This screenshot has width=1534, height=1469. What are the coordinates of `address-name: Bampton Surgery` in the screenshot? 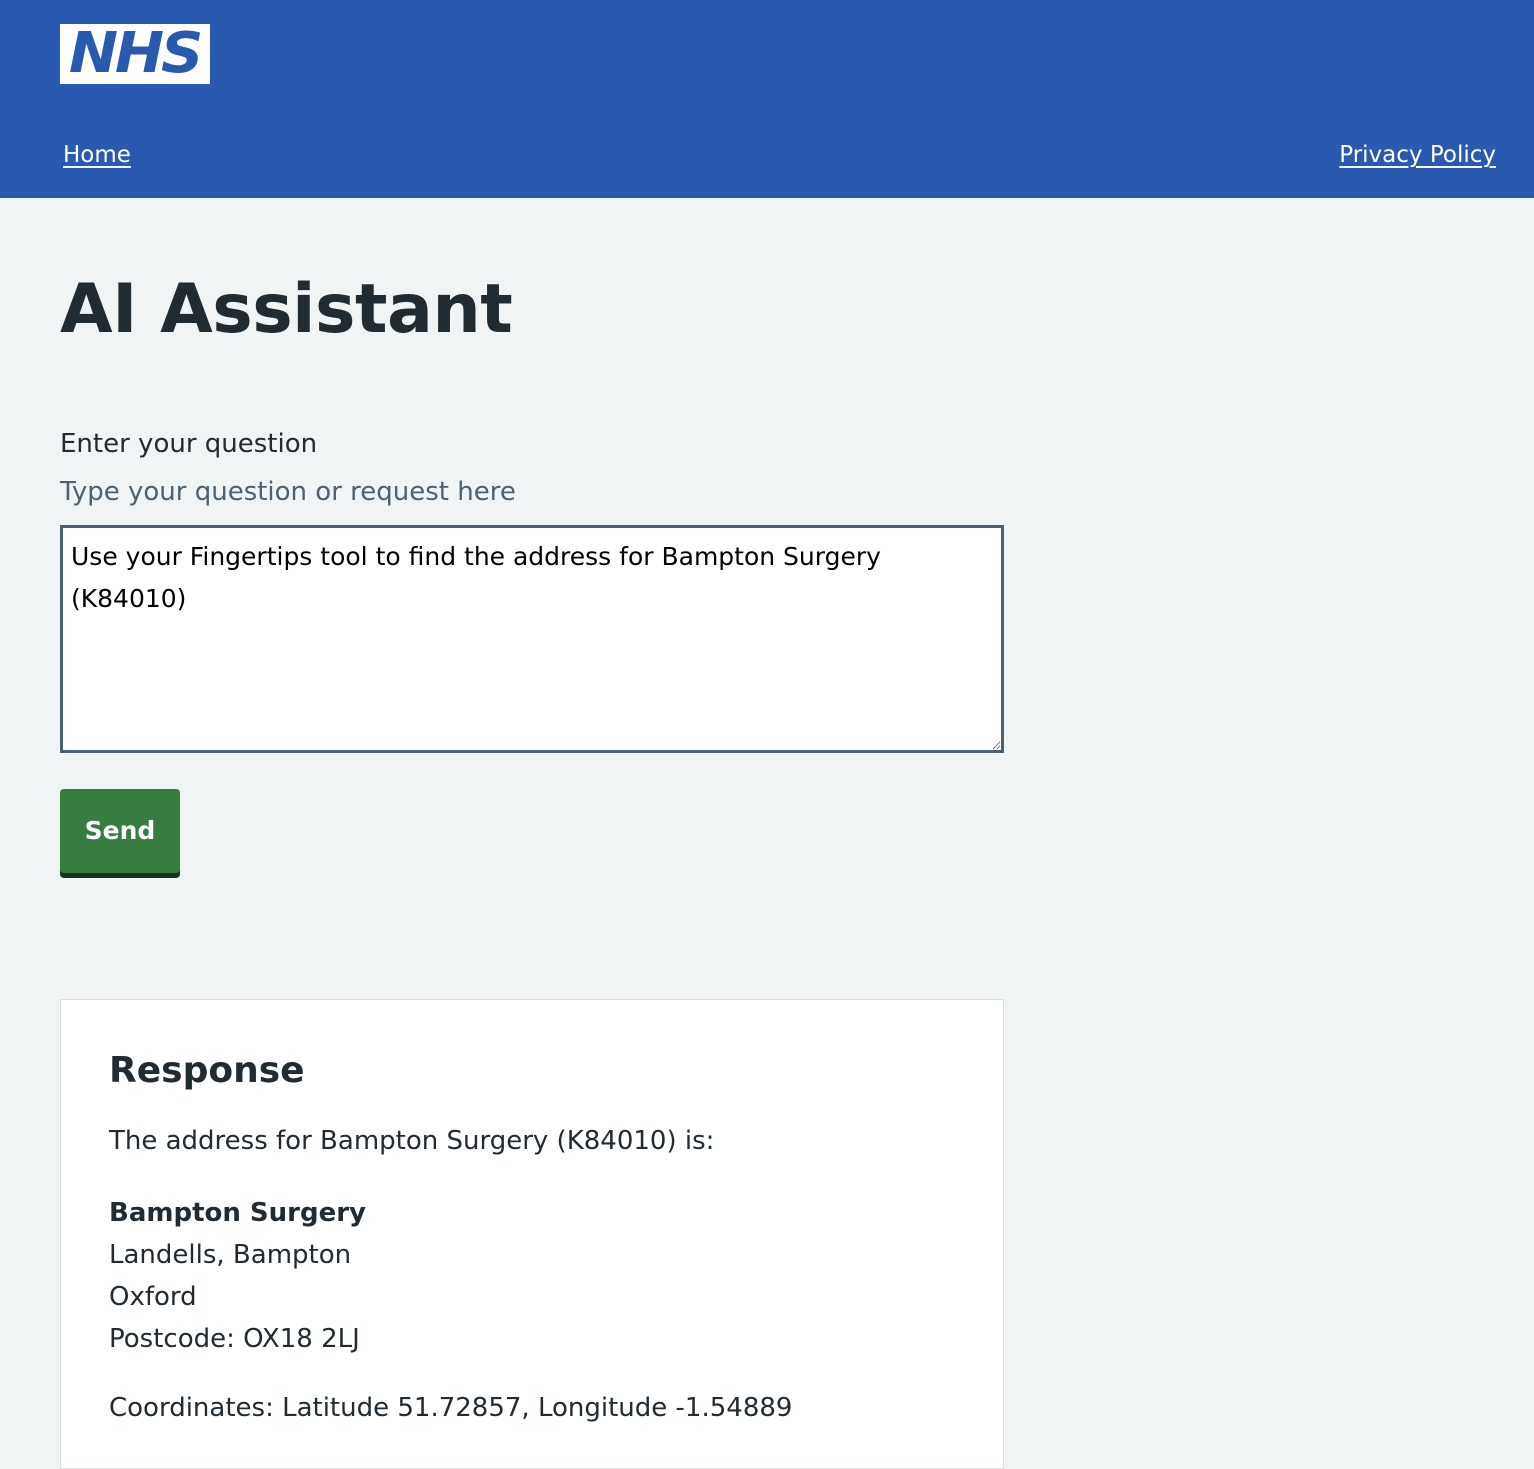 It's located at (237, 1213).